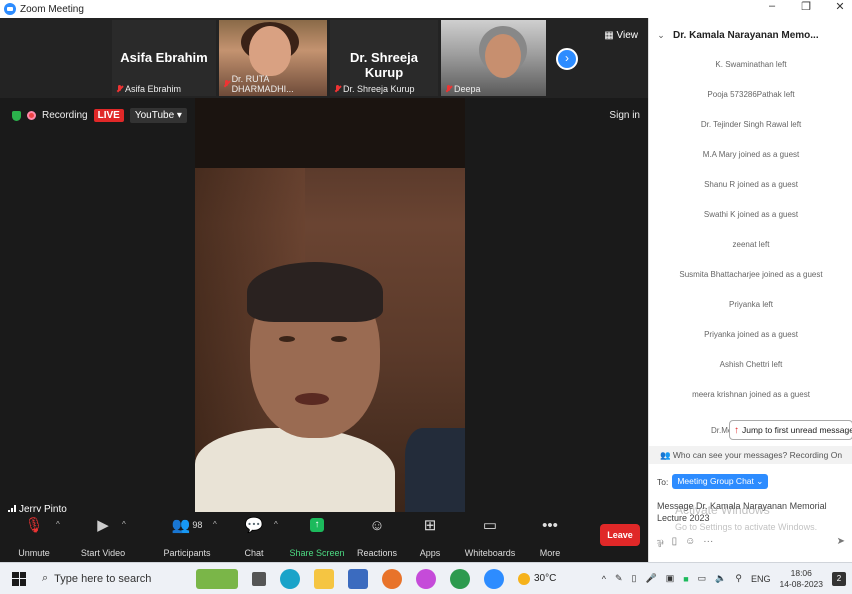 This screenshot has width=852, height=594. What do you see at coordinates (430, 553) in the screenshot?
I see `apps-label: Apps` at bounding box center [430, 553].